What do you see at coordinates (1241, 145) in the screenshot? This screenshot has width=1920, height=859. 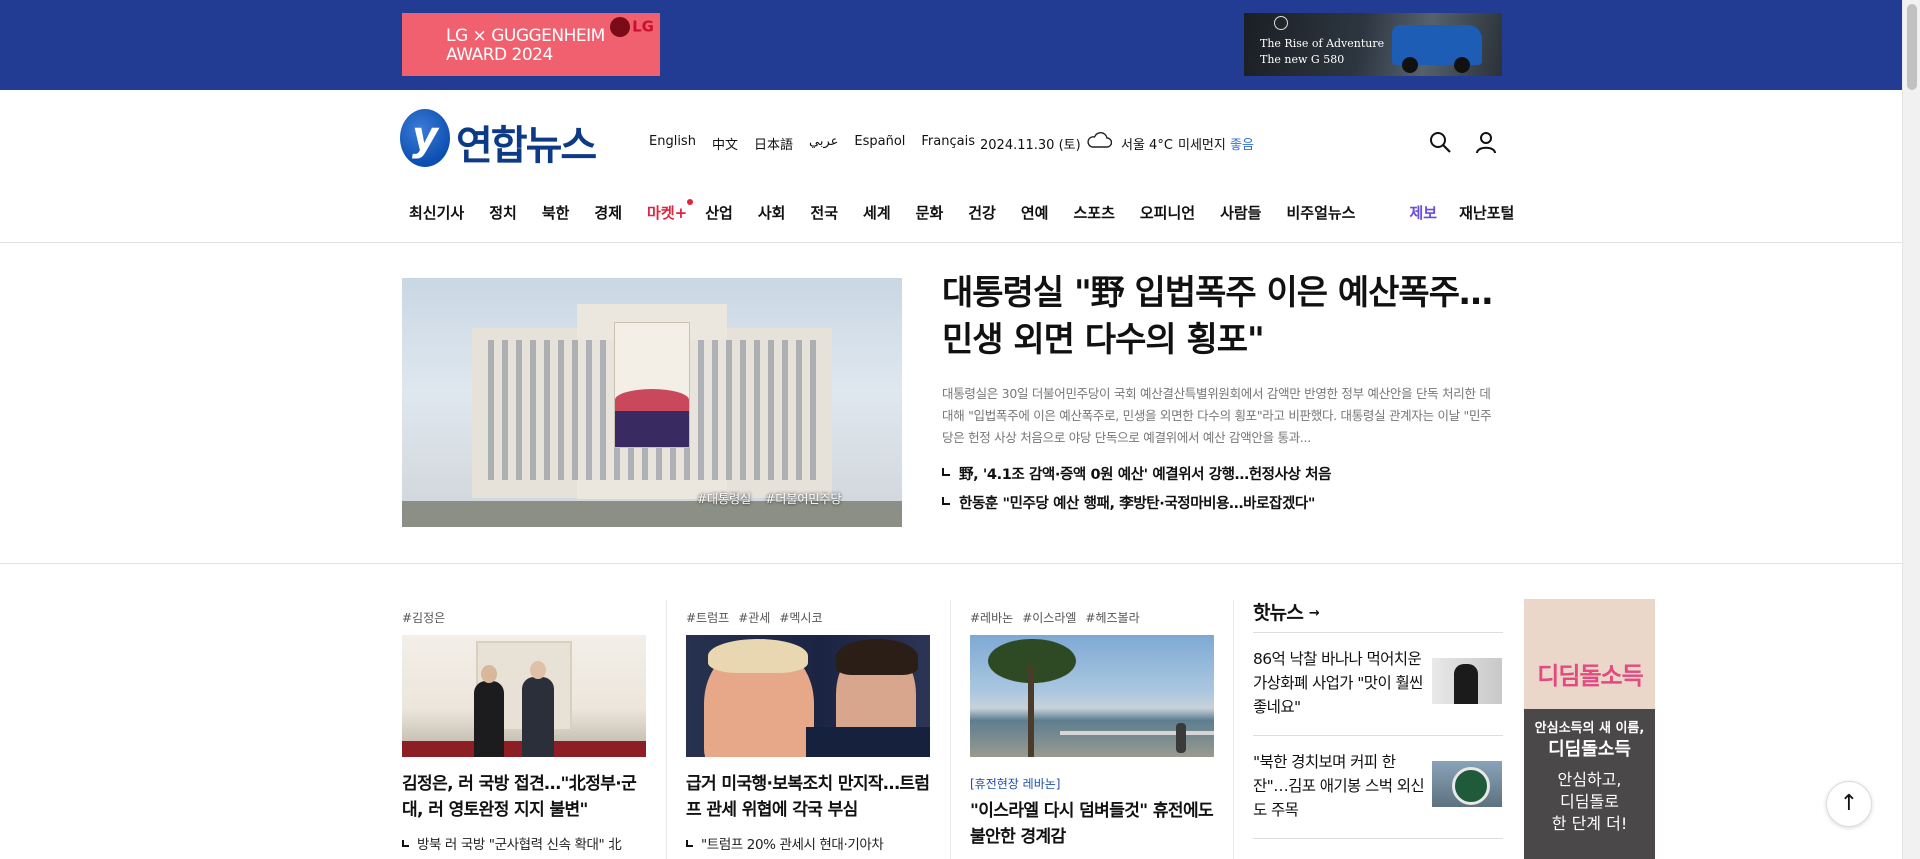 I see `dust-status: 좋음` at bounding box center [1241, 145].